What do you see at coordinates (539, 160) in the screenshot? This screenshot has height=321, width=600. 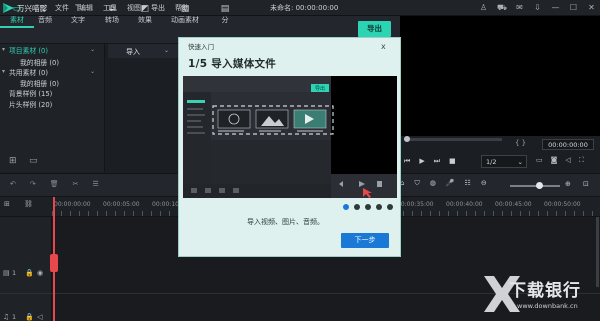 I see `screen-icon: ▭` at bounding box center [539, 160].